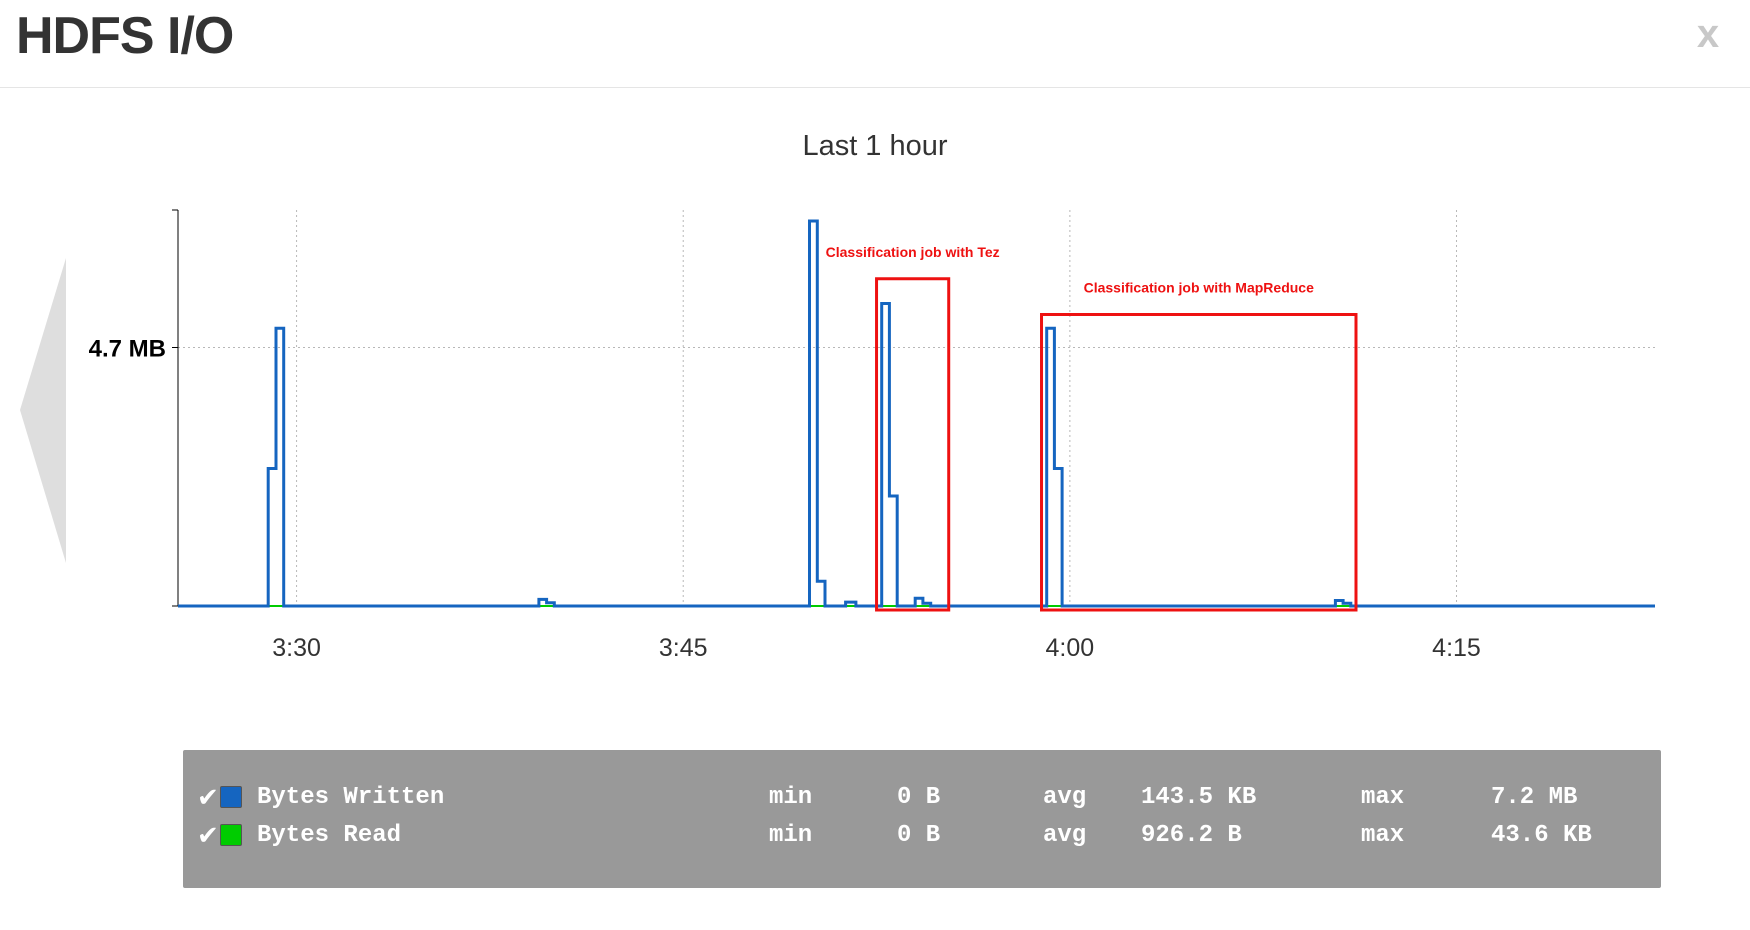 This screenshot has width=1750, height=930. What do you see at coordinates (1199, 797) in the screenshot?
I see `legend-avg-value: 143.5 KB` at bounding box center [1199, 797].